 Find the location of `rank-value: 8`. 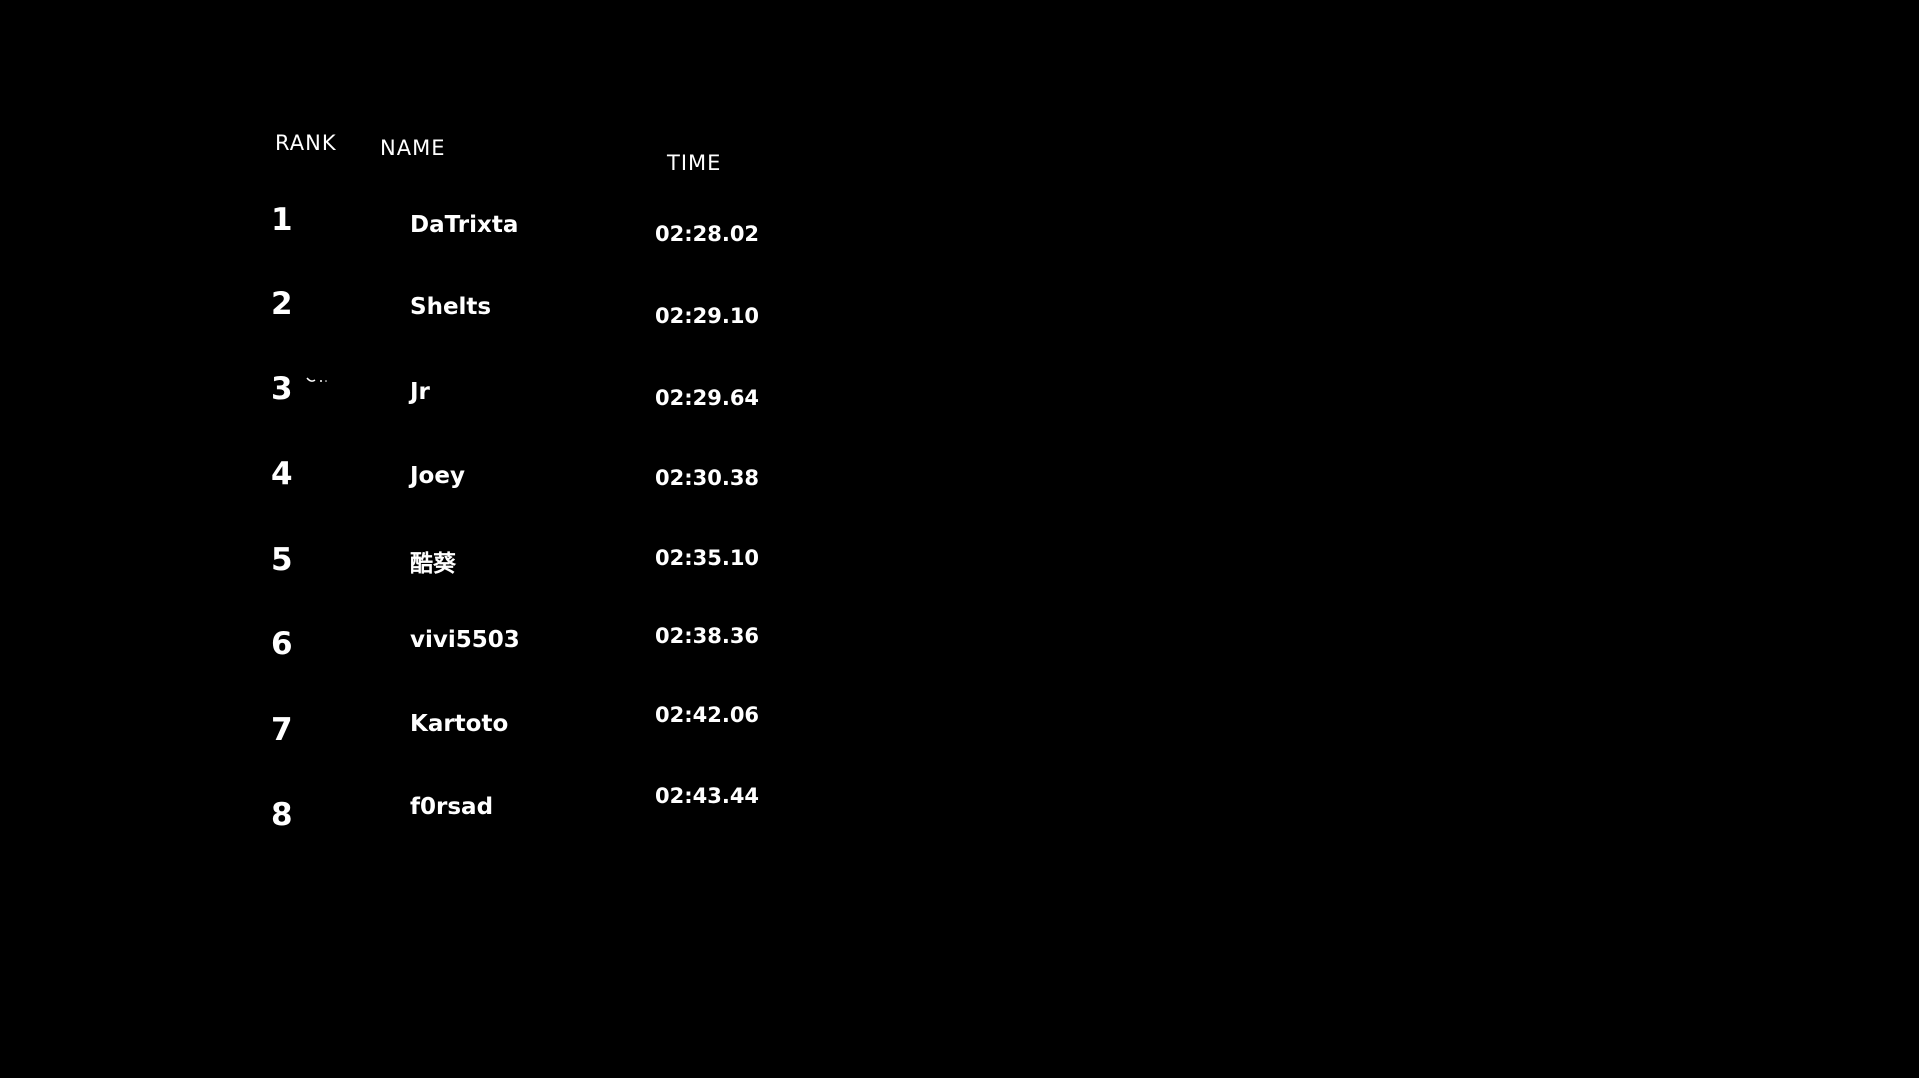

rank-value: 8 is located at coordinates (282, 815).